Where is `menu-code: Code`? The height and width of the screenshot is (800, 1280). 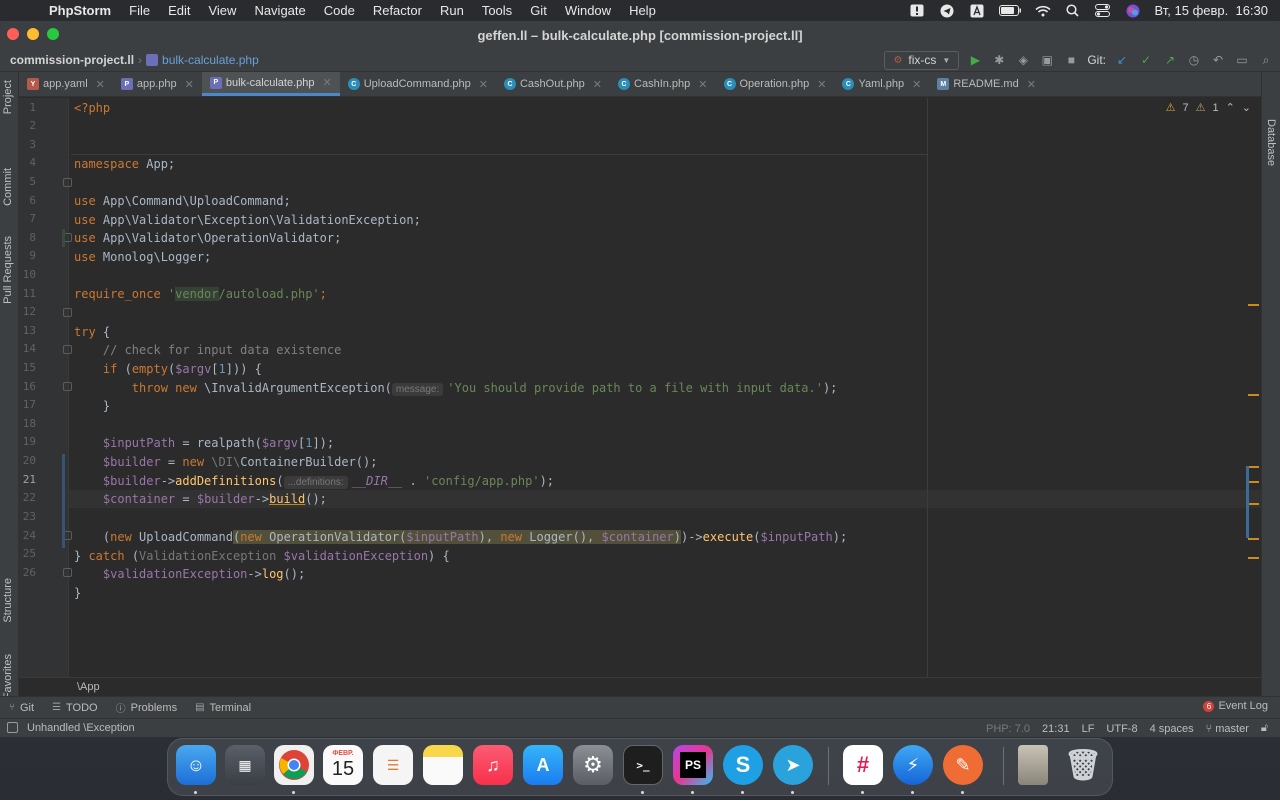 menu-code: Code is located at coordinates (339, 10).